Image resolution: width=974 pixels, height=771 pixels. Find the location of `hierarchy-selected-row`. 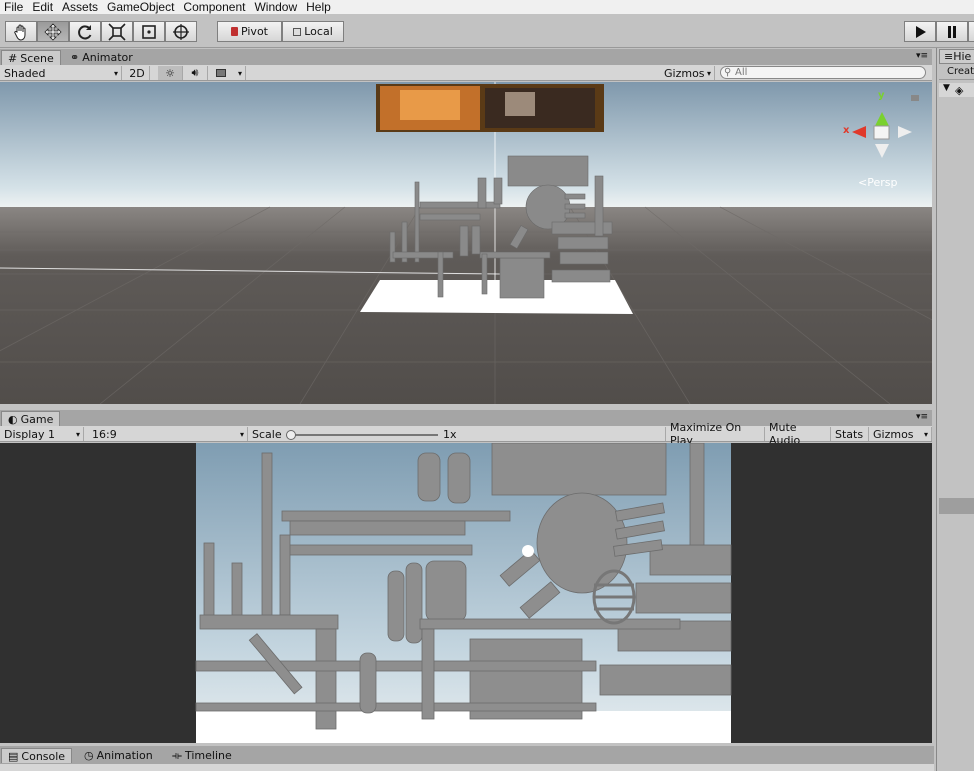

hierarchy-selected-row is located at coordinates (956, 506).